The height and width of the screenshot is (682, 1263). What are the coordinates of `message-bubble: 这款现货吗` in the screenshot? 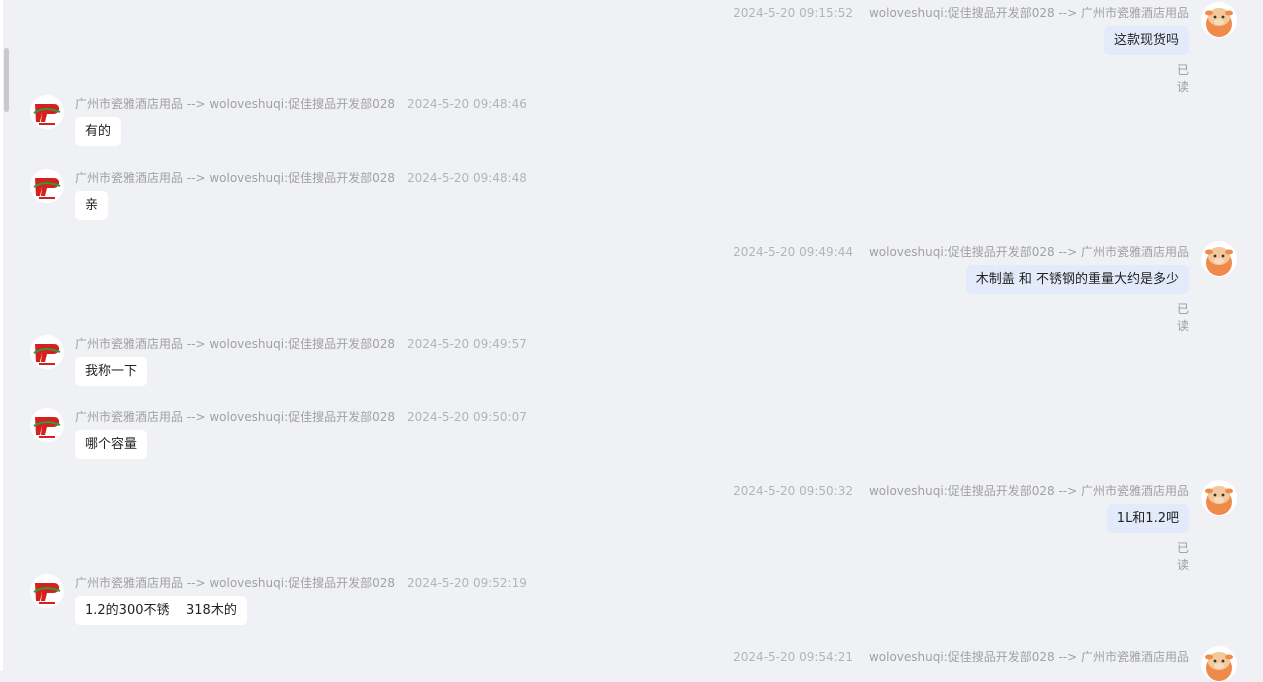 It's located at (1146, 40).